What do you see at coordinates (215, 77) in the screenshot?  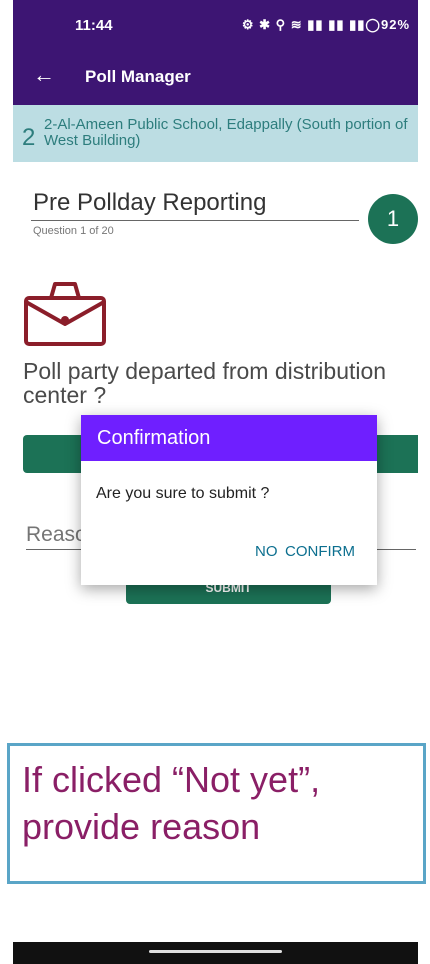 I see `app-bar: ← Poll Manager` at bounding box center [215, 77].